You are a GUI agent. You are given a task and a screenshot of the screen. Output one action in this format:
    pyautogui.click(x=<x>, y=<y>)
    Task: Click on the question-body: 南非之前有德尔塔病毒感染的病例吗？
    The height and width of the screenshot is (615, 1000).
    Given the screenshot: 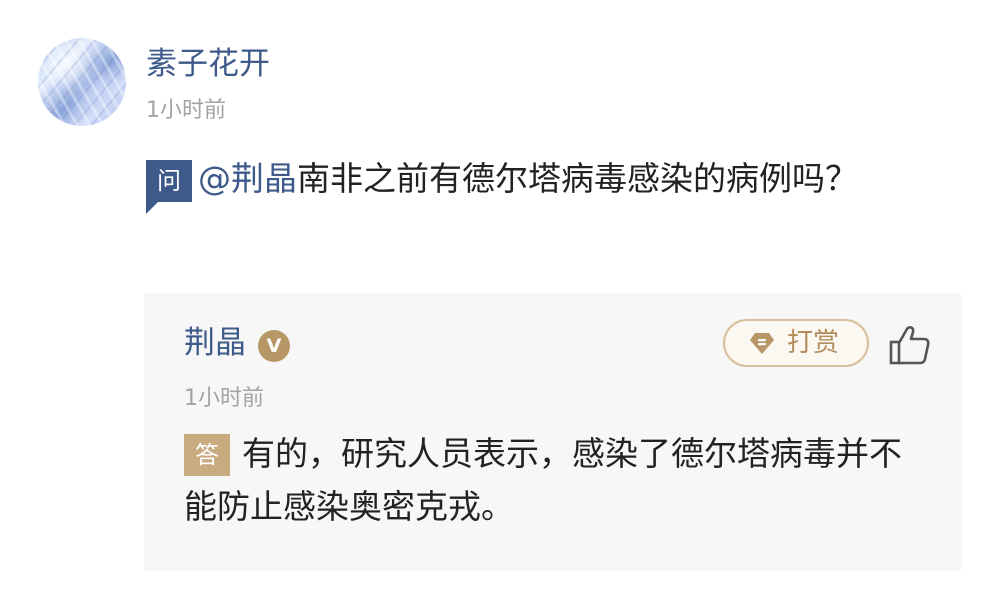 What is the action you would take?
    pyautogui.click(x=577, y=178)
    